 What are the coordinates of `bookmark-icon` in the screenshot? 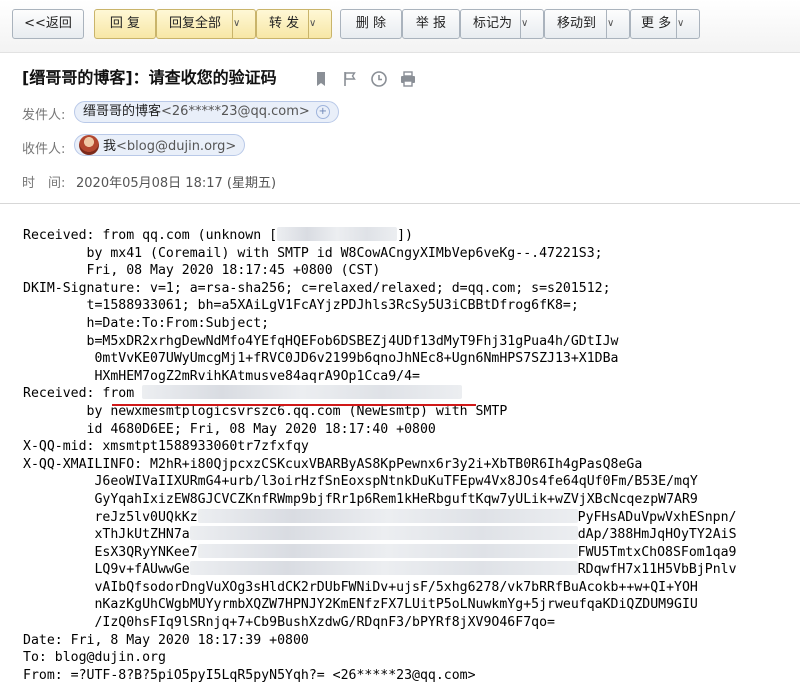 It's located at (321, 79).